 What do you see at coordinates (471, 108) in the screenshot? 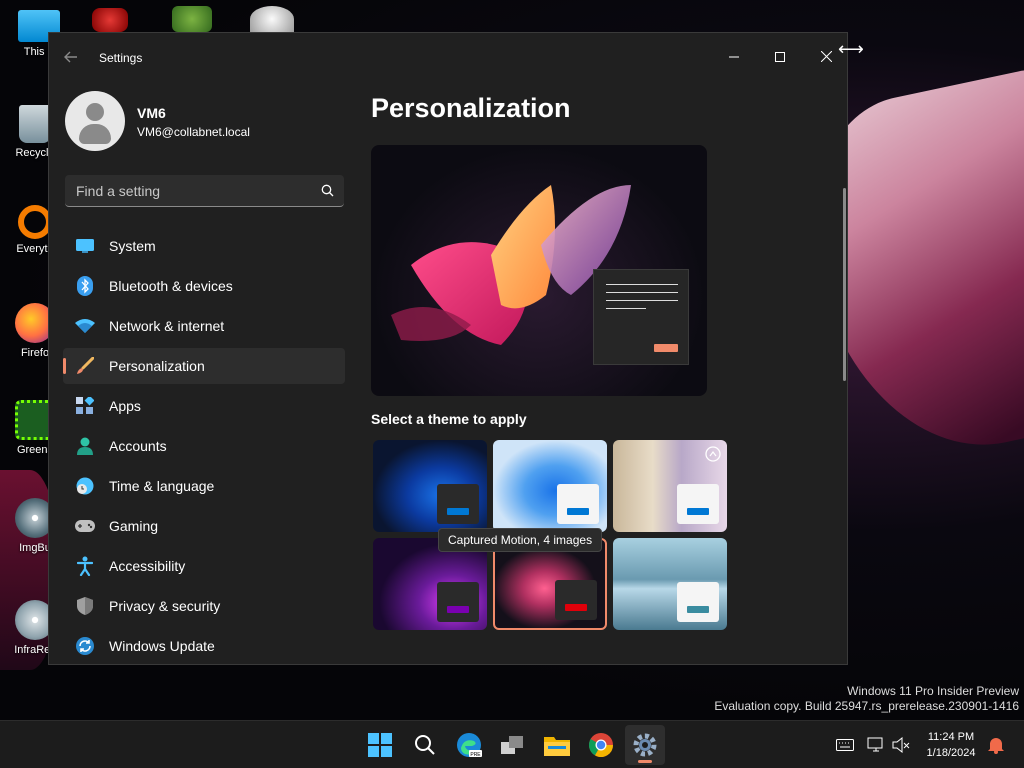
I see `page-title: Personalization` at bounding box center [471, 108].